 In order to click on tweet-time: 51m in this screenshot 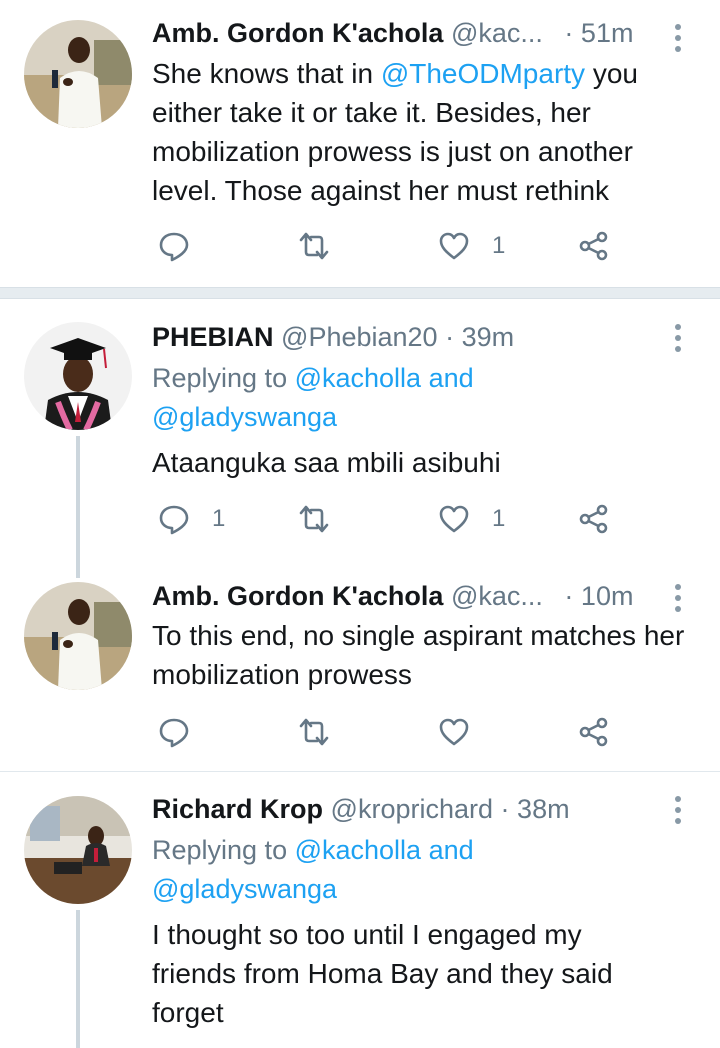, I will do `click(607, 33)`.